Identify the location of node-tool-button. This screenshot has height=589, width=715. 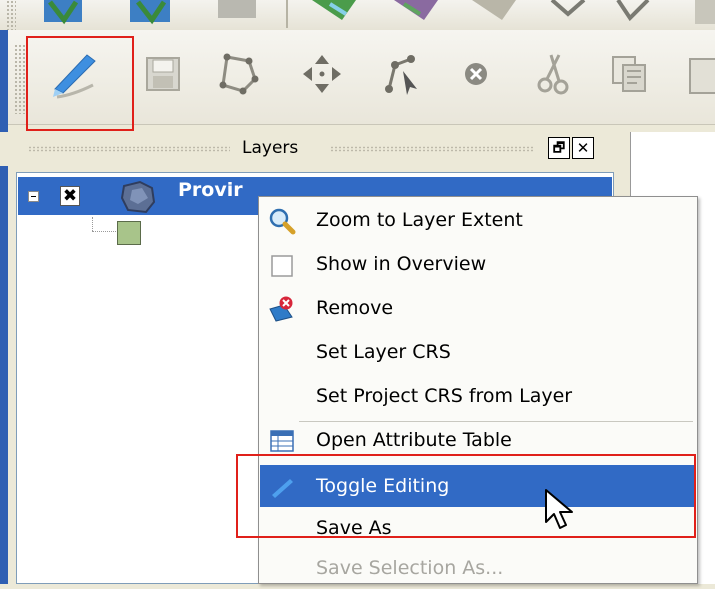
(402, 74).